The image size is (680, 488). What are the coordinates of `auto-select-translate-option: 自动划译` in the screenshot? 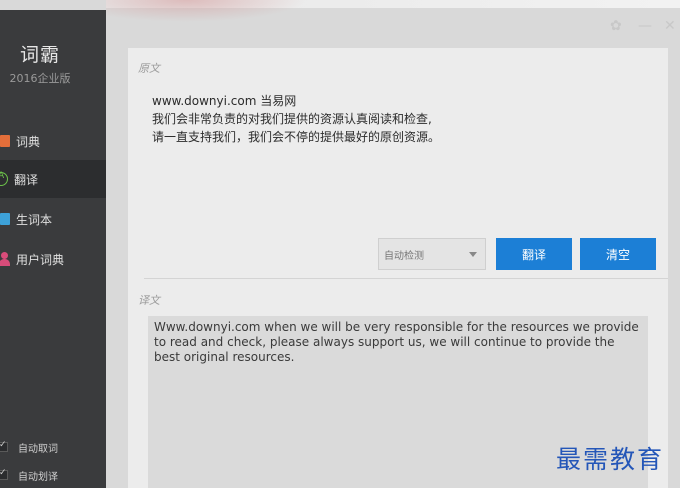 It's located at (53, 475).